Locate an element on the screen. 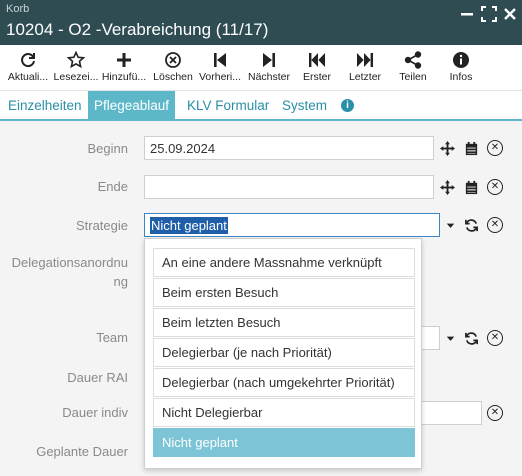  tab-info-icon: i is located at coordinates (347, 105).